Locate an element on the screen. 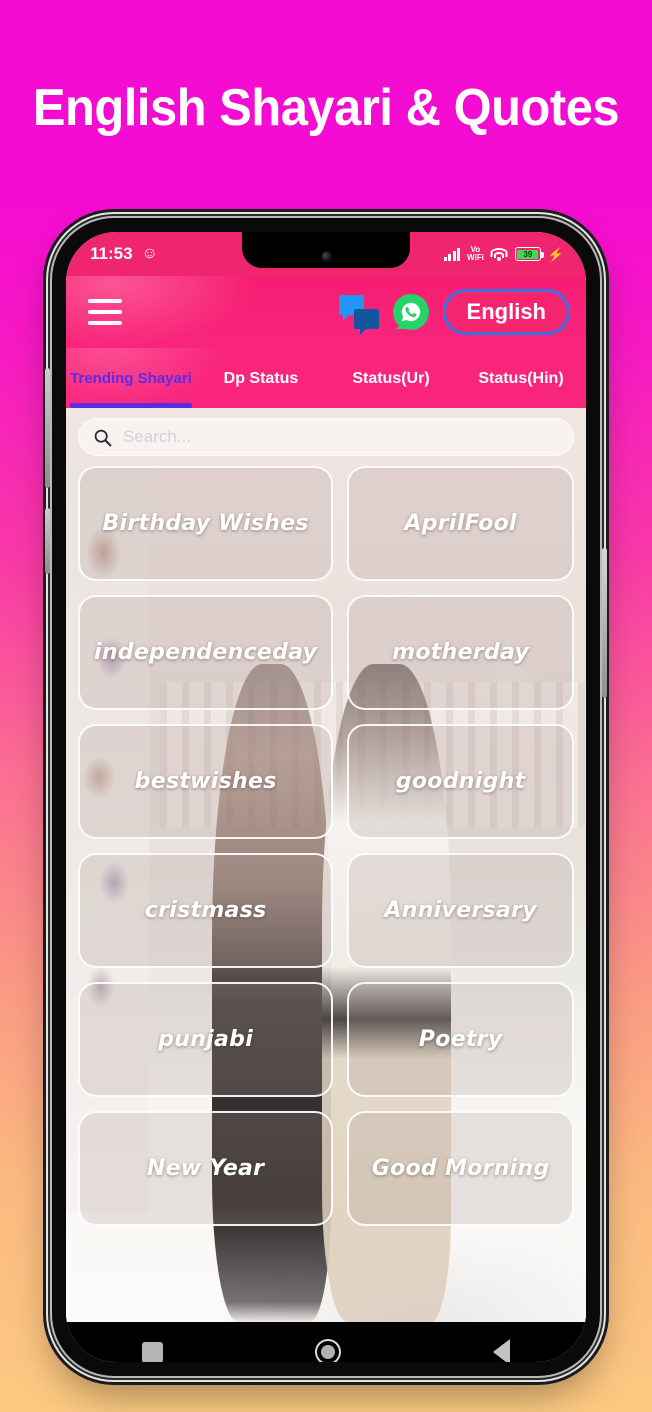  smiley-face-icon: ☺ is located at coordinates (149, 253).